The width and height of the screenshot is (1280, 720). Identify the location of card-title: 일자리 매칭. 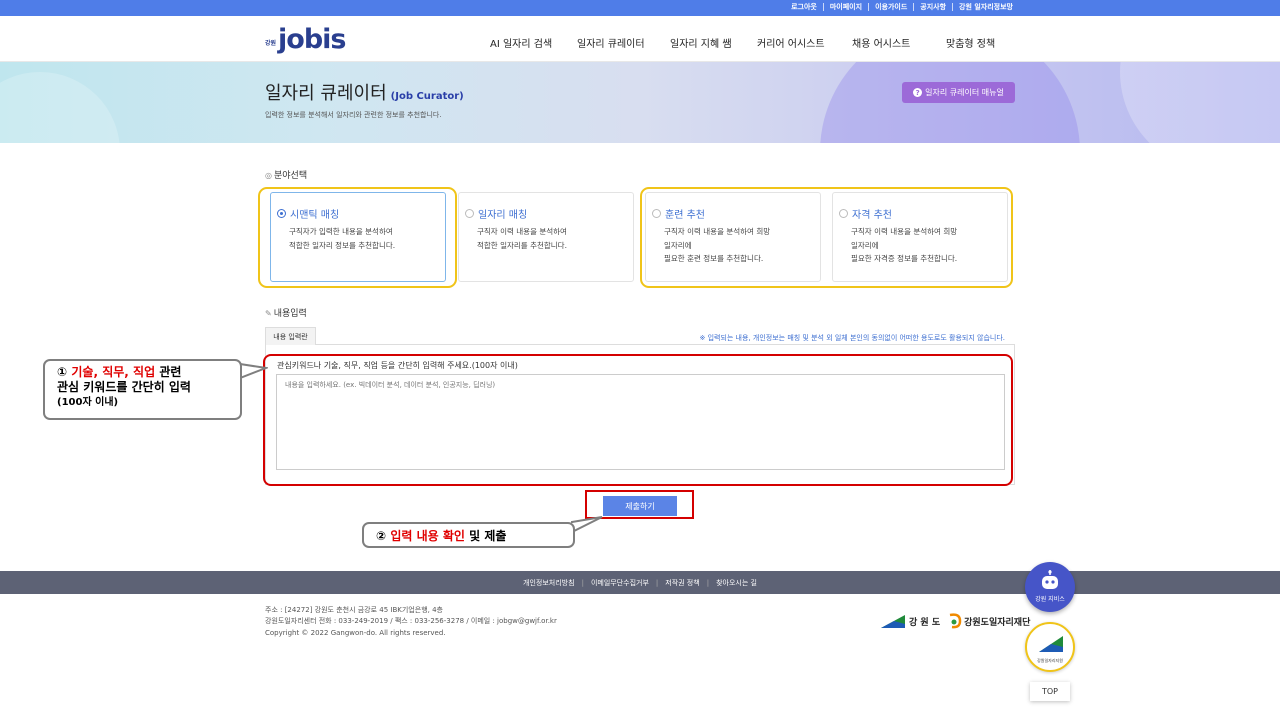
(496, 213).